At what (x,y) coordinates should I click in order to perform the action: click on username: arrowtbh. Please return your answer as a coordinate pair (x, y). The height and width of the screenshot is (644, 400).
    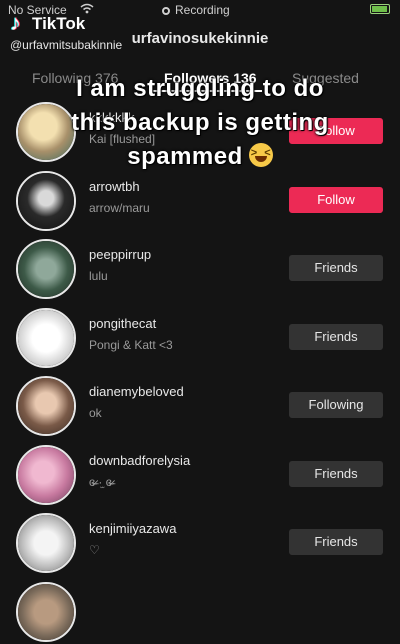
    Looking at the image, I should click on (114, 186).